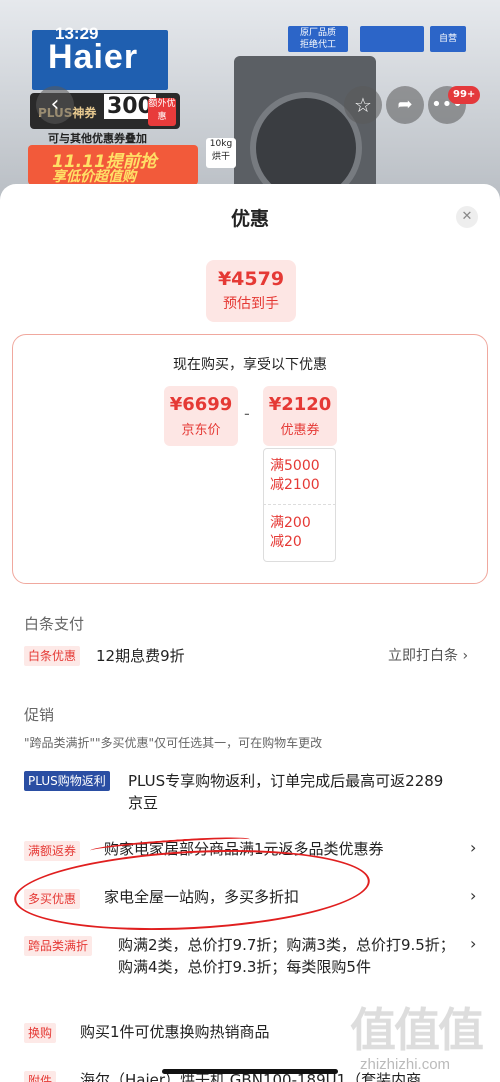  I want to click on coupon-threshold: 满200, so click(290, 523).